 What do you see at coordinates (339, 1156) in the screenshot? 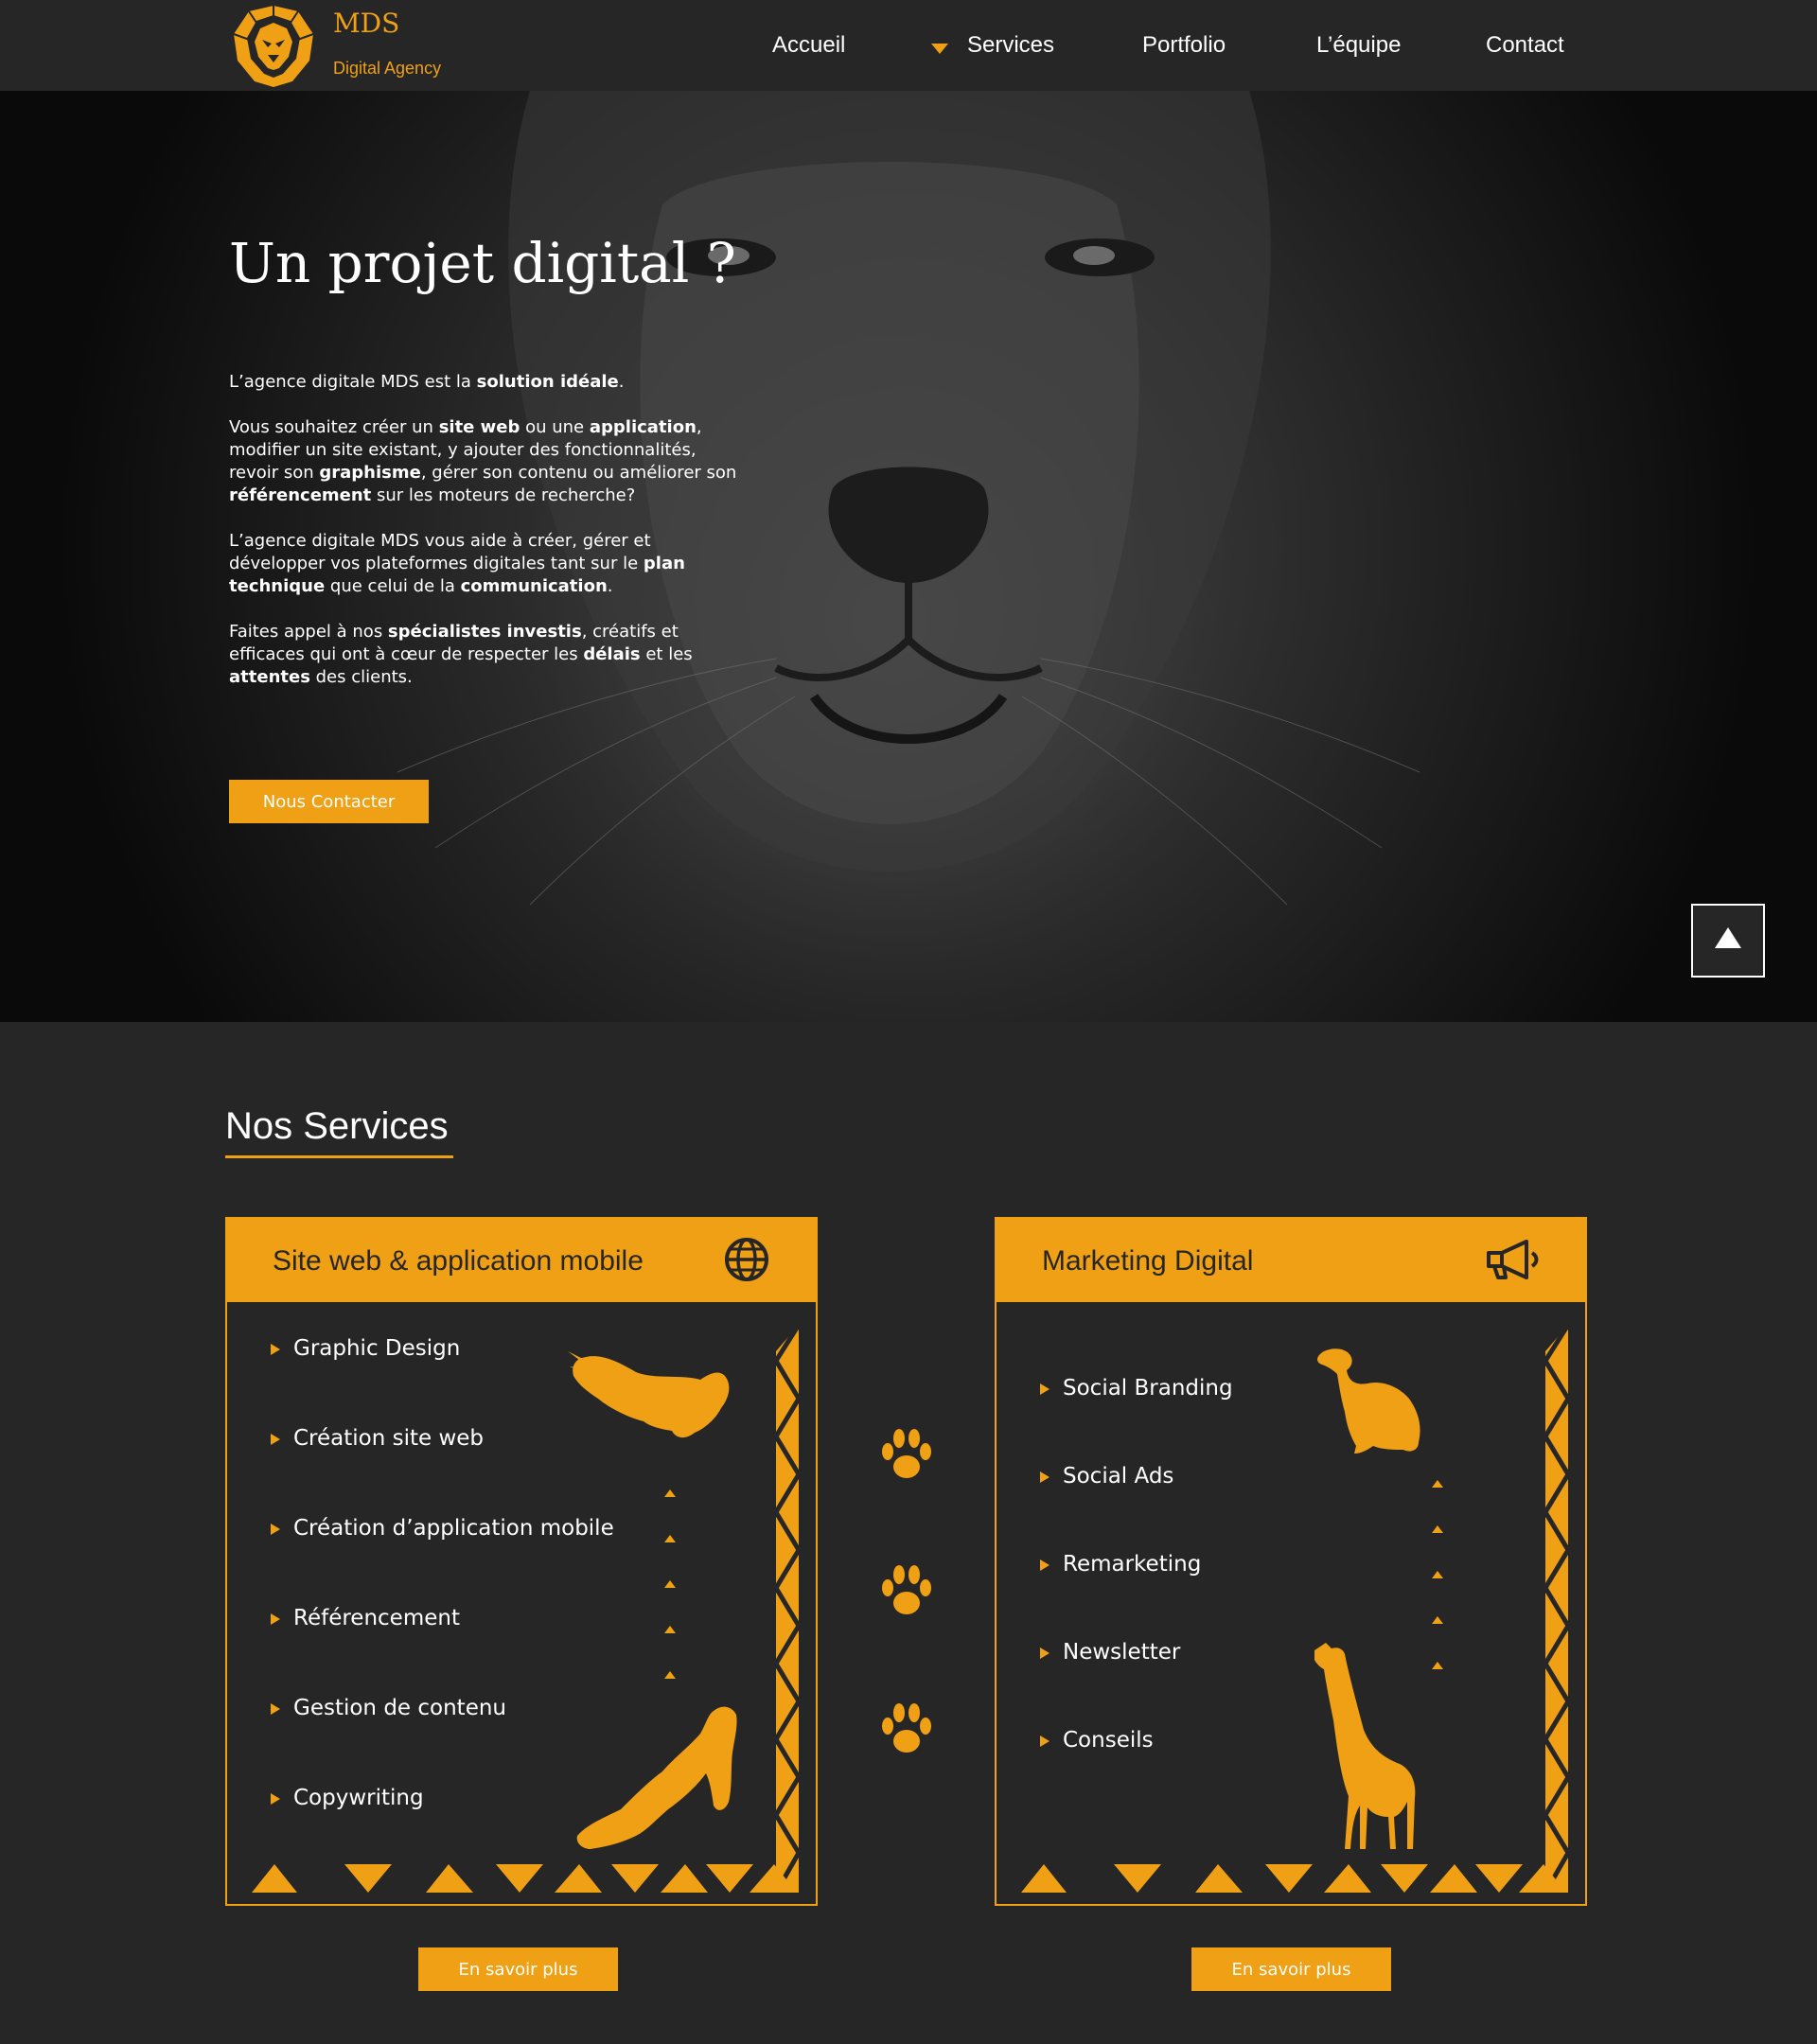
I see `title-underline` at bounding box center [339, 1156].